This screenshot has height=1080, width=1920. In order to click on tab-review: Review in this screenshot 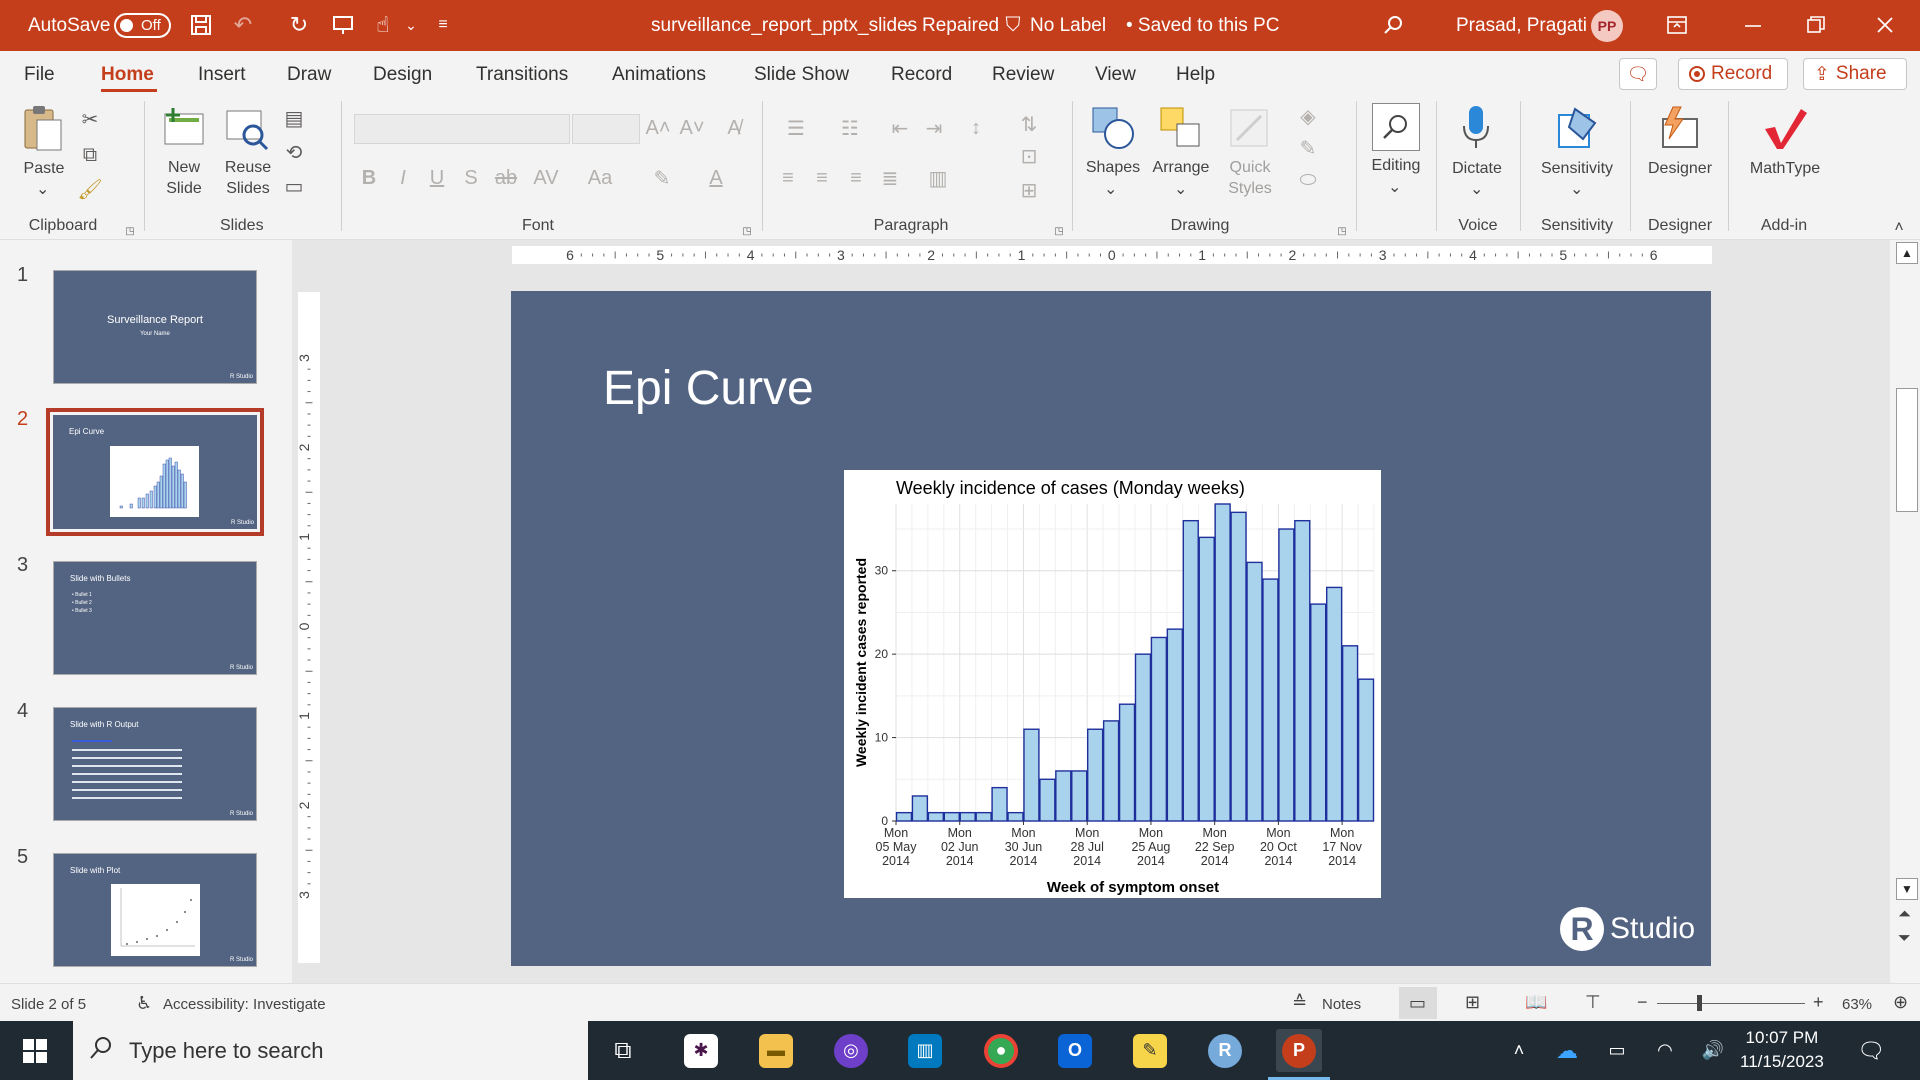, I will do `click(1023, 75)`.